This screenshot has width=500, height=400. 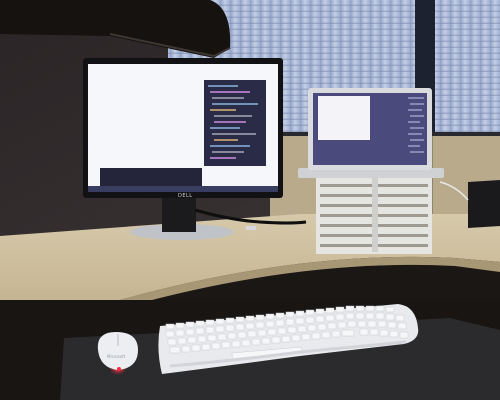 I want to click on laptop-white-window, so click(x=344, y=118).